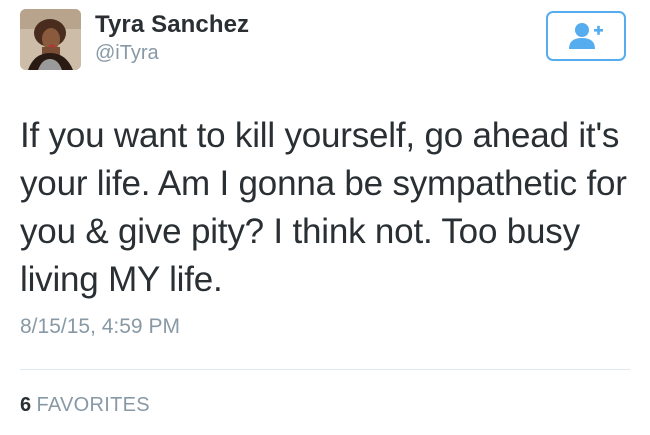 The height and width of the screenshot is (435, 650). I want to click on avatar-photo-icon, so click(50, 39).